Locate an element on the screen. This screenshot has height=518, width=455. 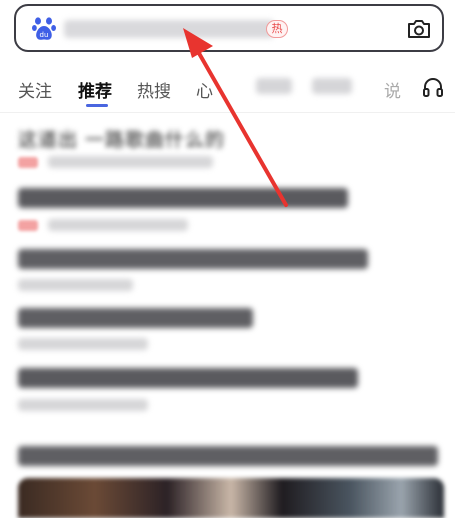
camera-icon is located at coordinates (419, 29).